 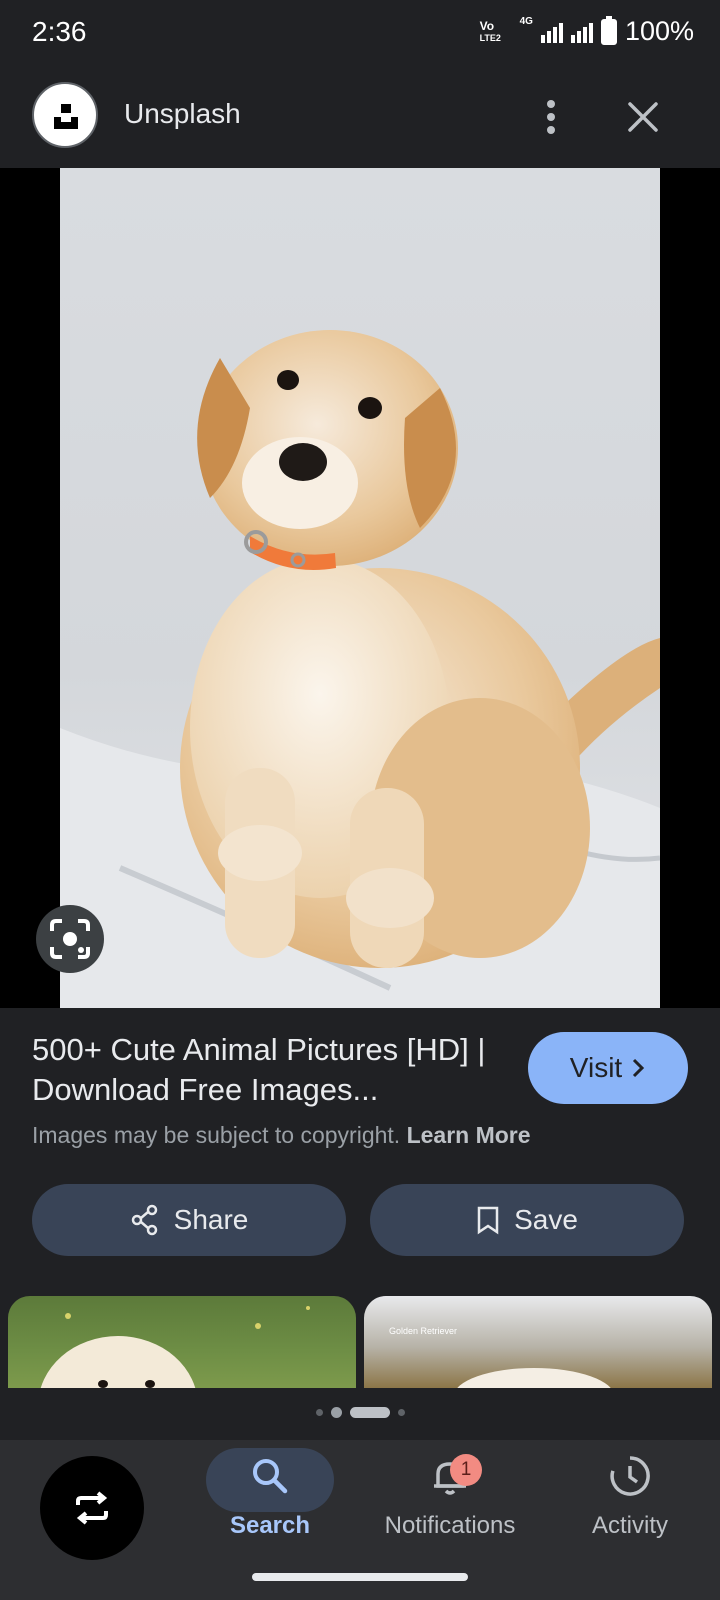 What do you see at coordinates (270, 1505) in the screenshot?
I see `nav-search: Search` at bounding box center [270, 1505].